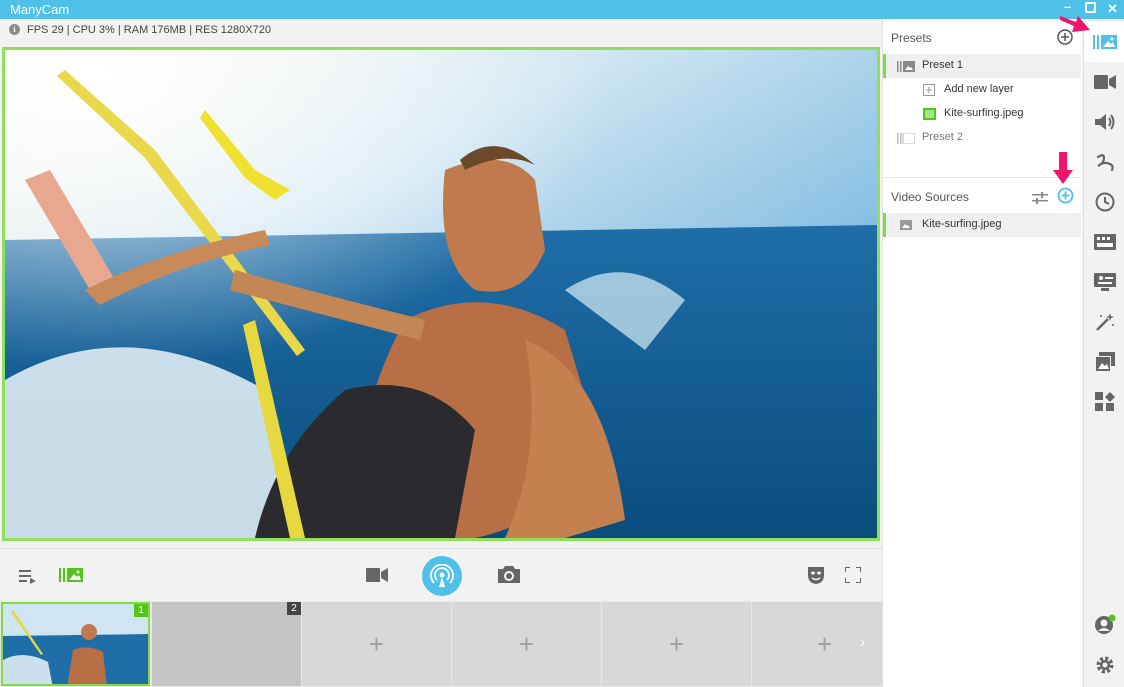  Describe the element at coordinates (28, 576) in the screenshot. I see `playlist-icon` at that location.